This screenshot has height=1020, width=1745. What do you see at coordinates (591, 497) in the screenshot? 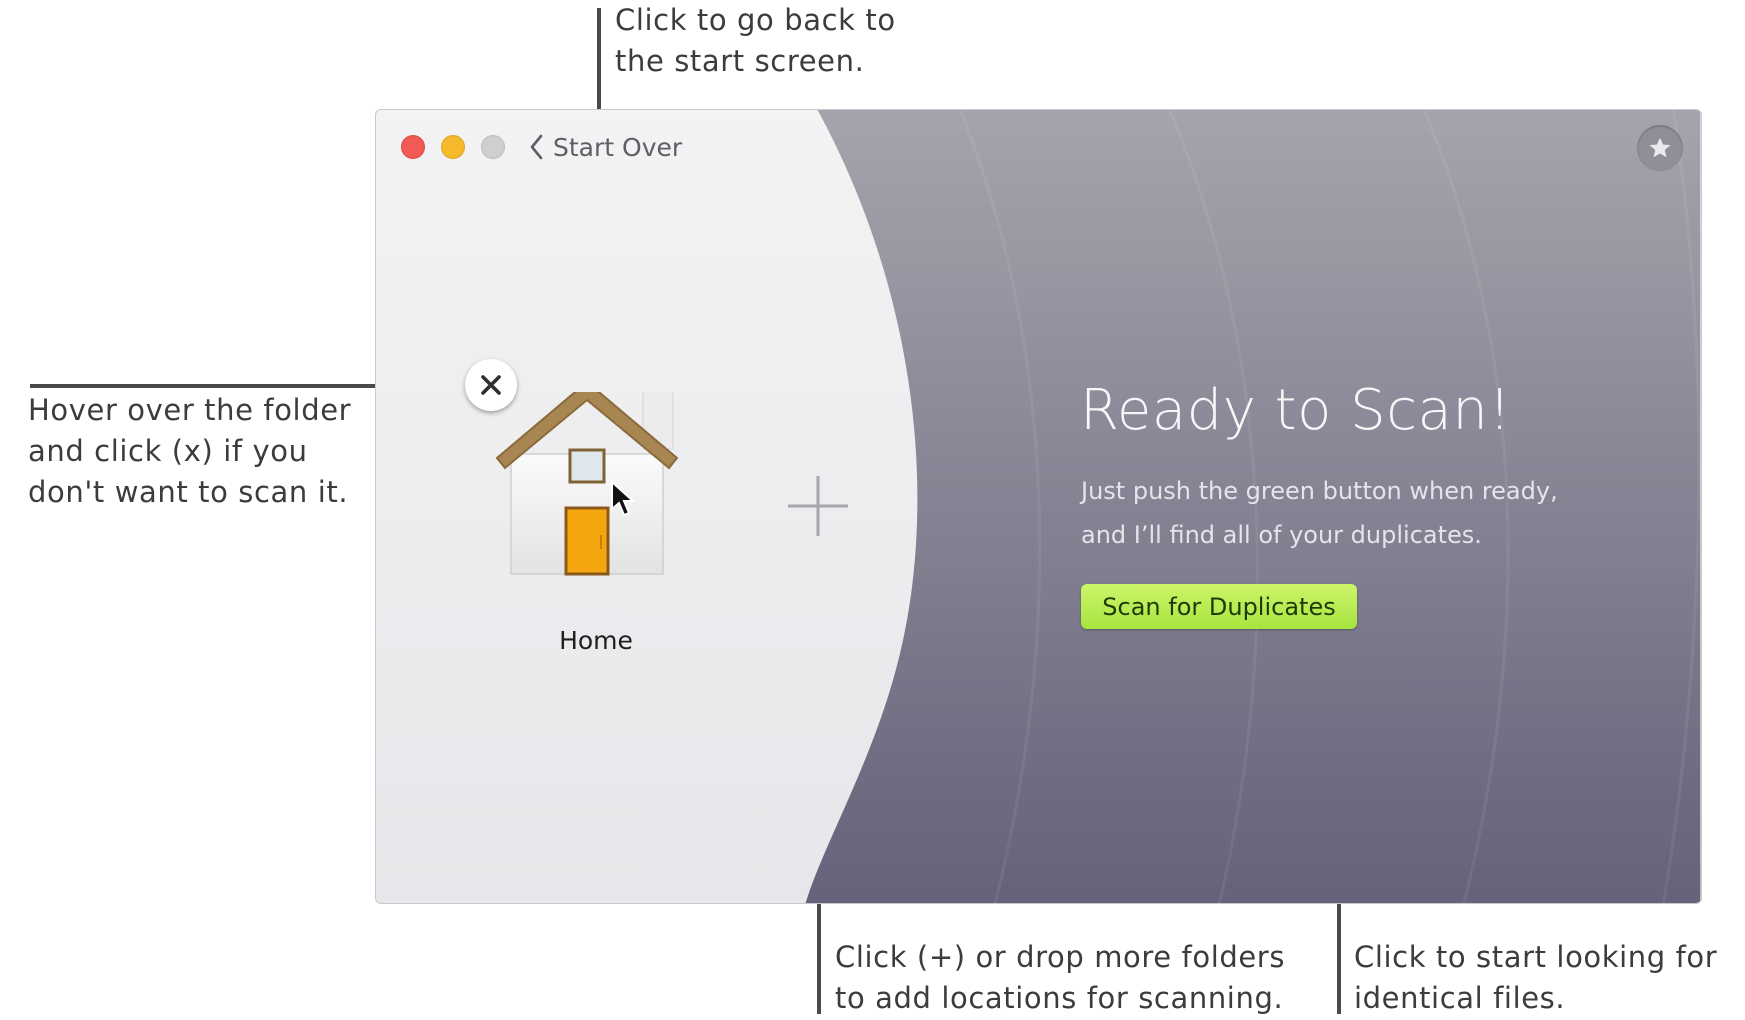
I see `home-folder-icon` at bounding box center [591, 497].